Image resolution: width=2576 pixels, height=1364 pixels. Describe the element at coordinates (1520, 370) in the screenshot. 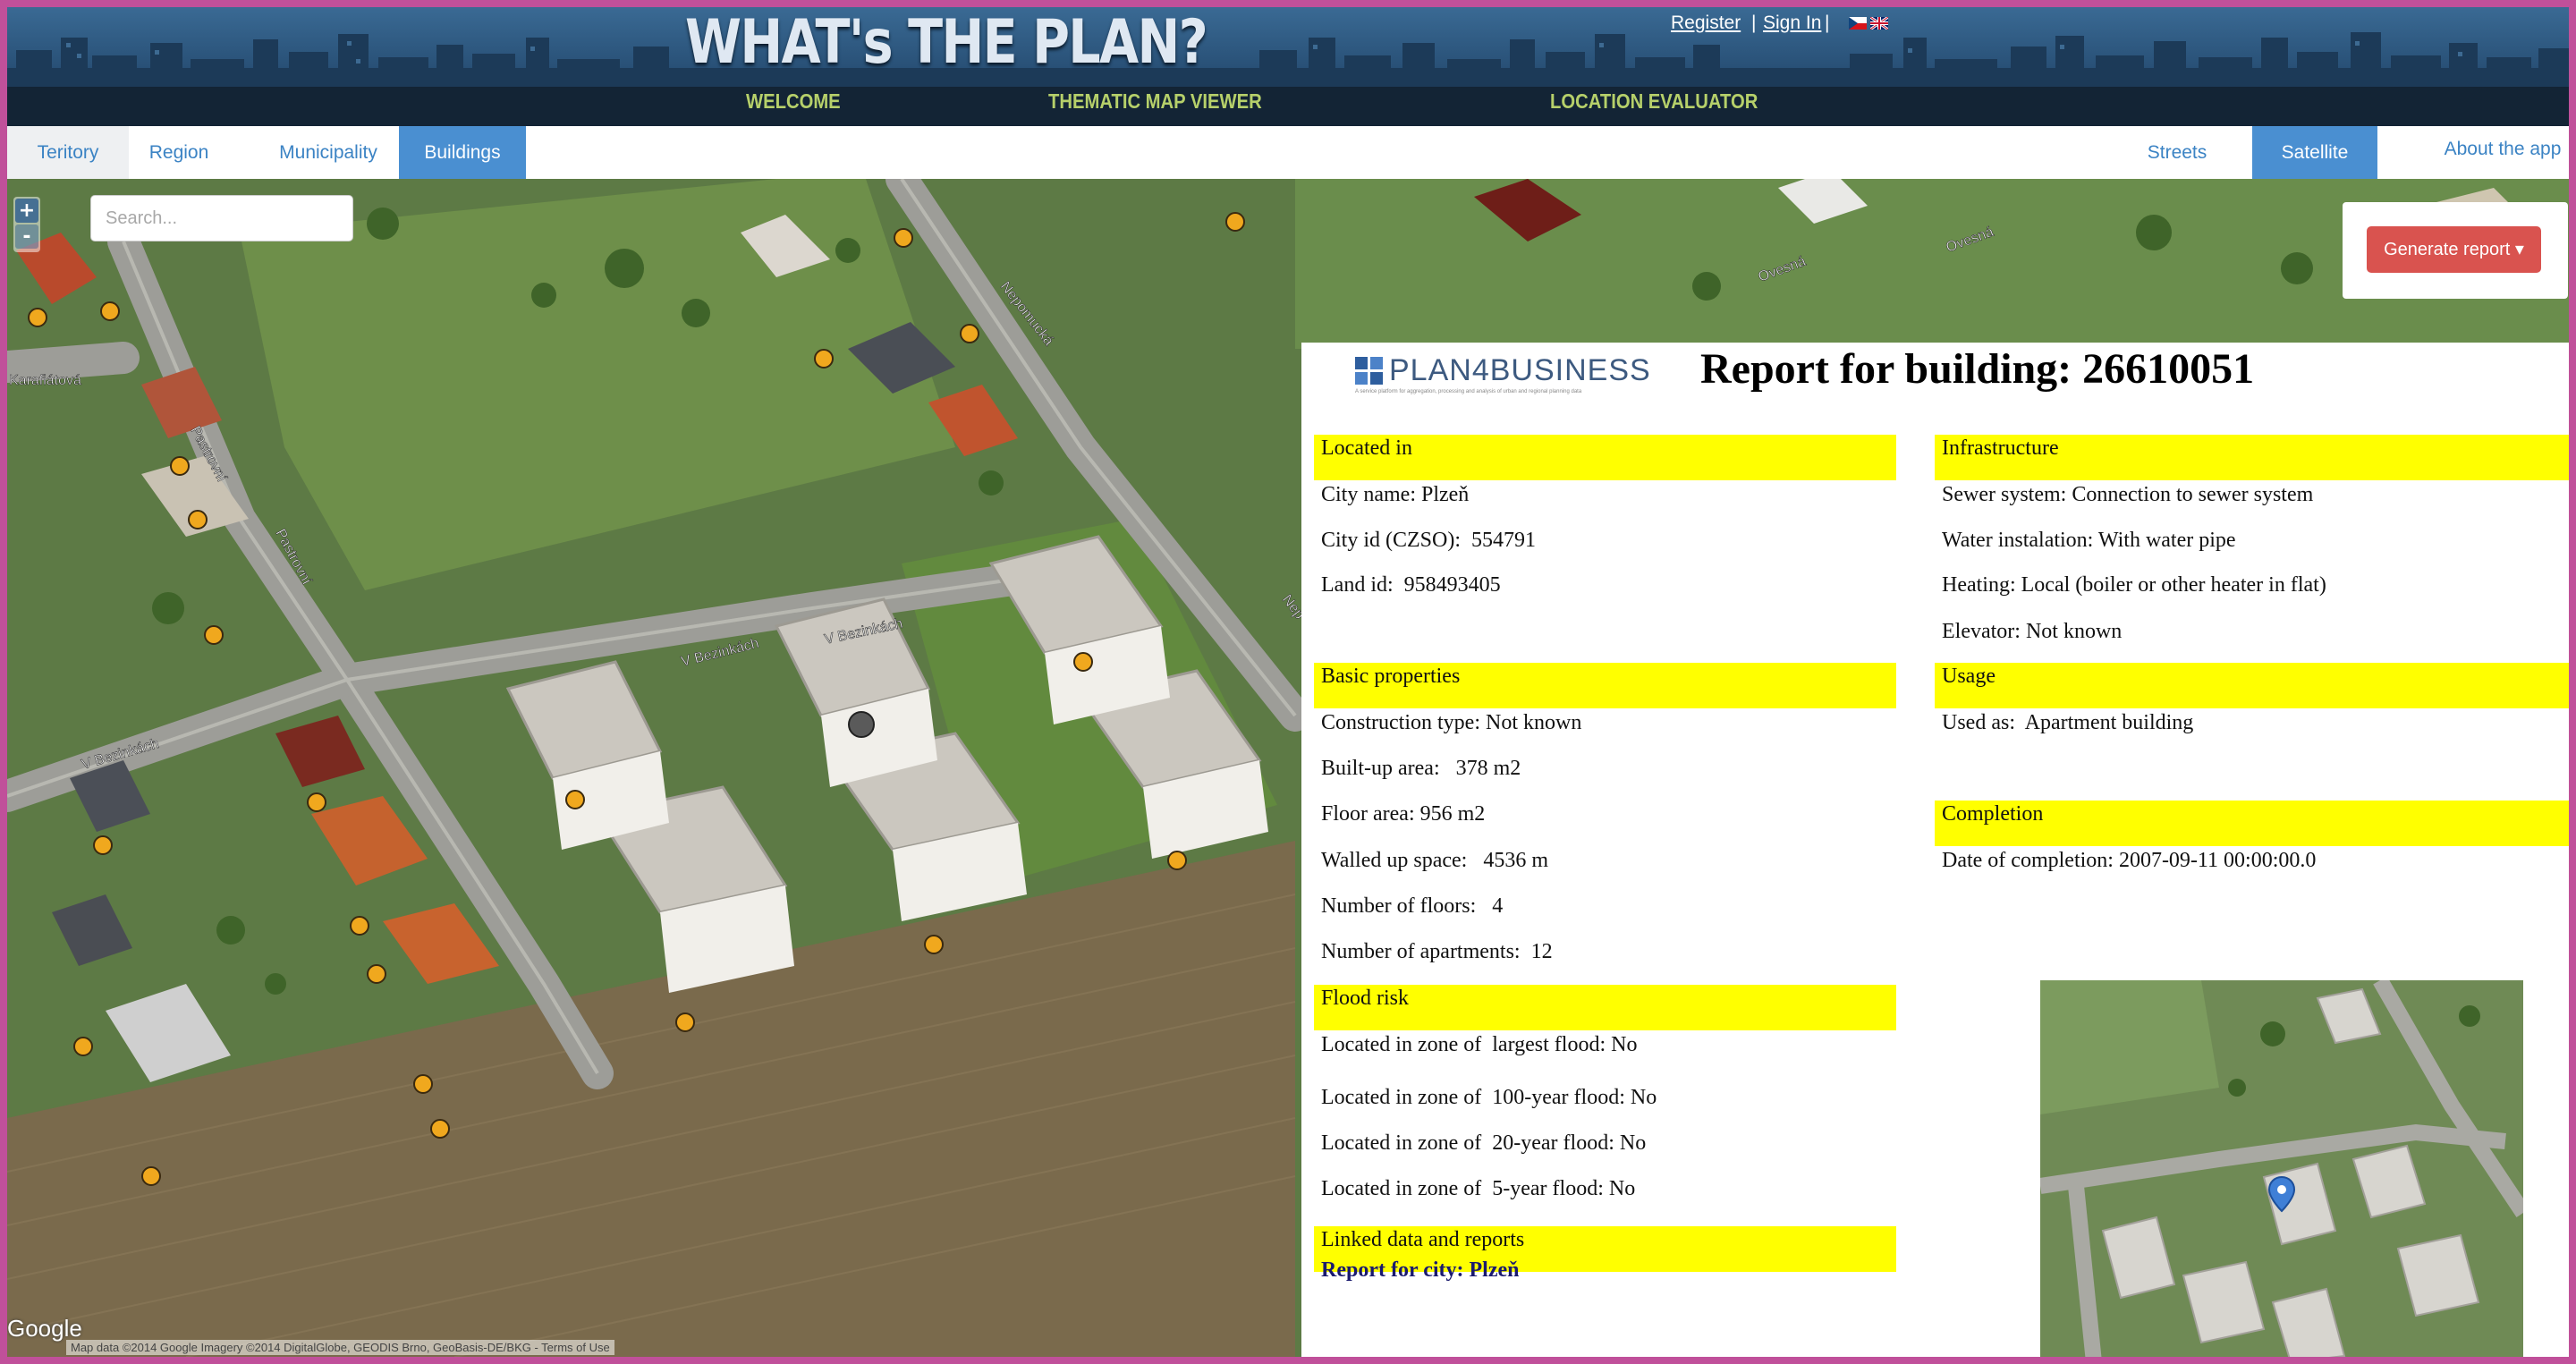

I see `plan4business-logo-text: PLAN4BUSINESS` at that location.